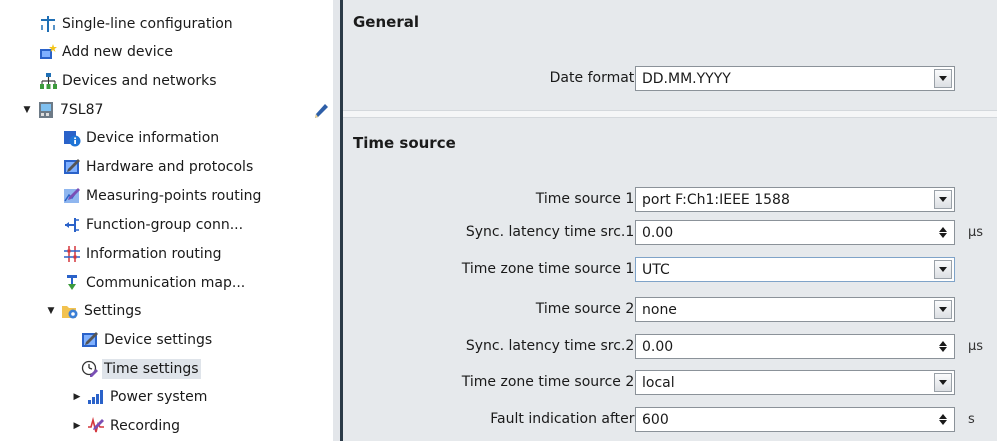 The image size is (997, 441). I want to click on device-icon, so click(46, 110).